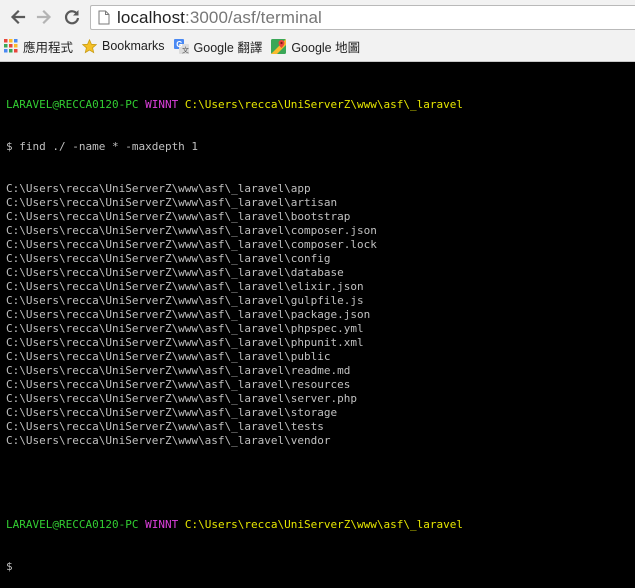  I want to click on bookmarks-bar: 應用程式 Bookmarks G 文 Google 翻譯 Google 地圖, so click(317, 46).